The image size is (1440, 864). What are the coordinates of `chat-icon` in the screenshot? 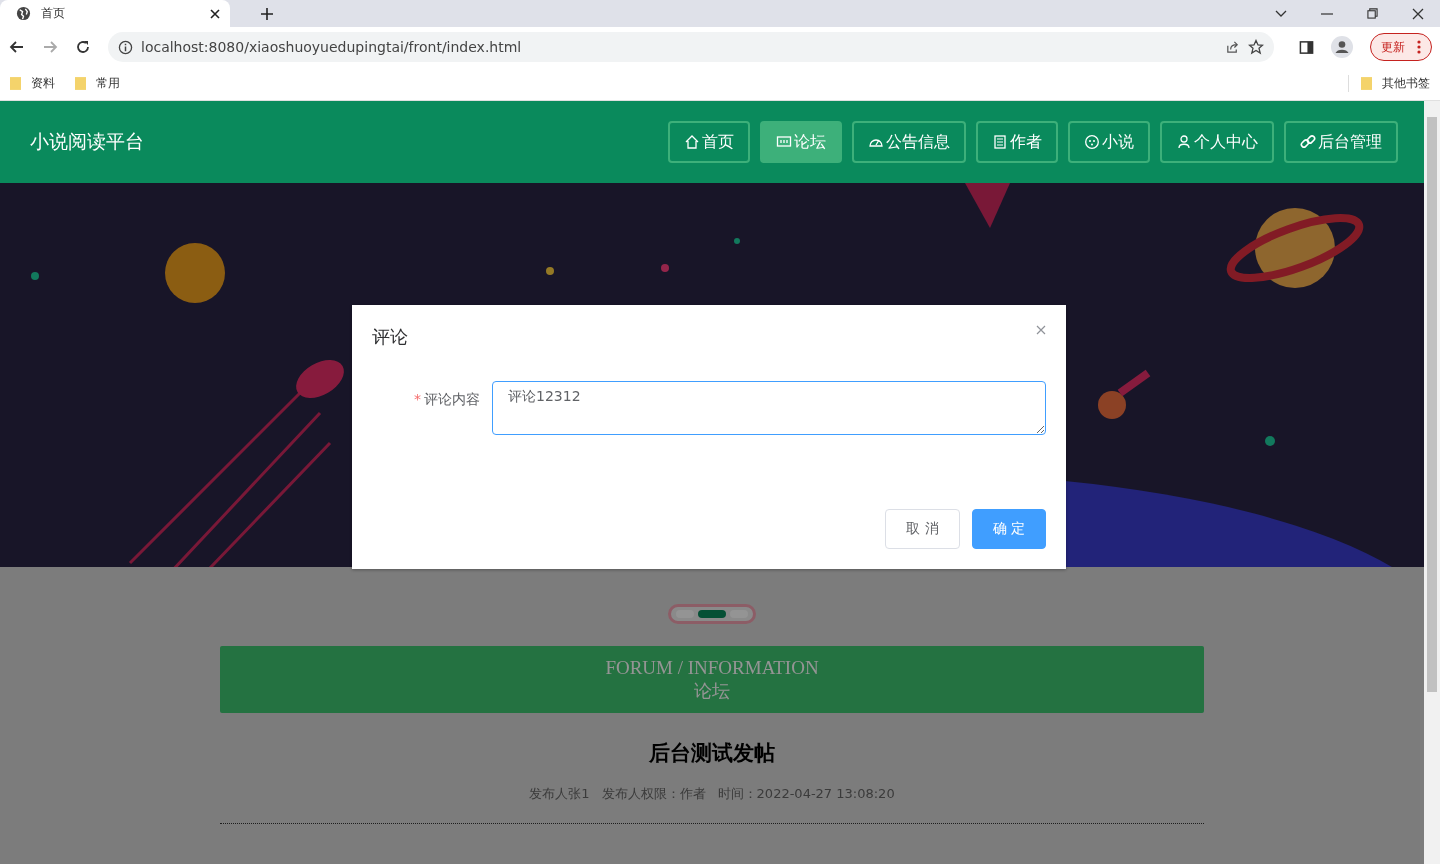 It's located at (784, 142).